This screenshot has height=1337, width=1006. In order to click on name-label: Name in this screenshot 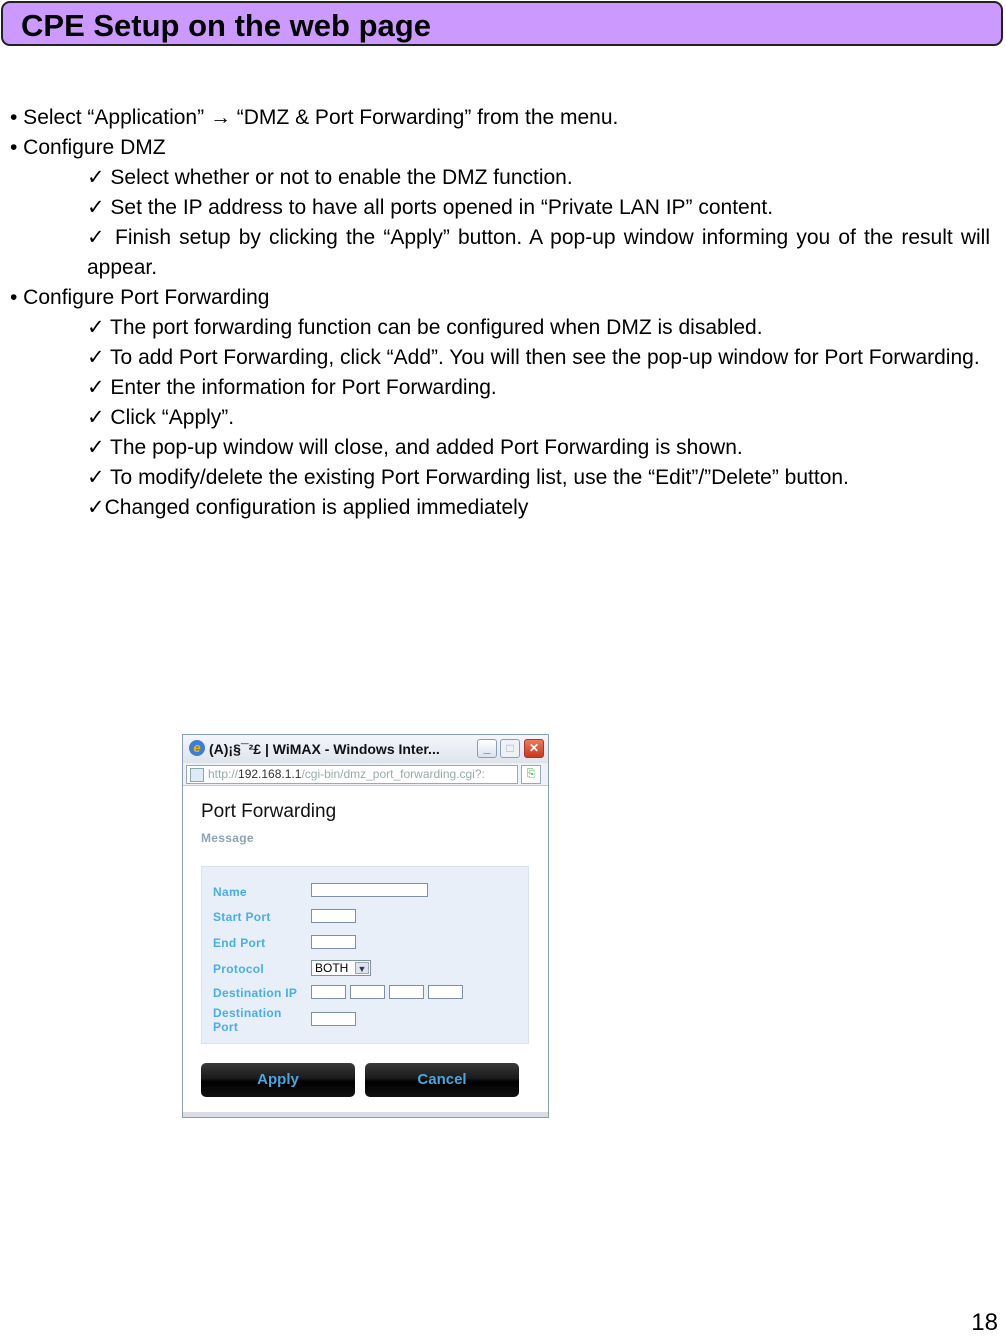, I will do `click(230, 892)`.